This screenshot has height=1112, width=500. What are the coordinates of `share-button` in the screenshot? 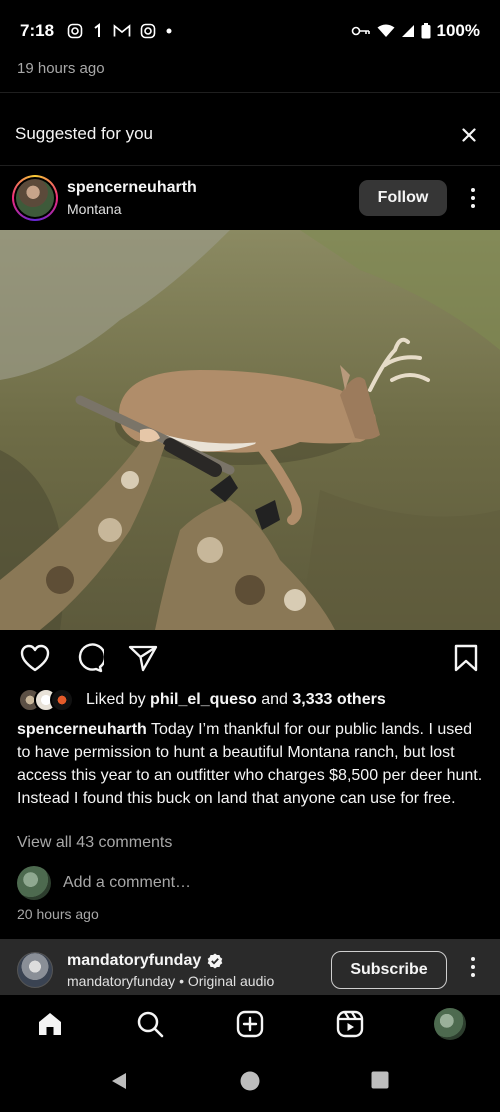 It's located at (143, 658).